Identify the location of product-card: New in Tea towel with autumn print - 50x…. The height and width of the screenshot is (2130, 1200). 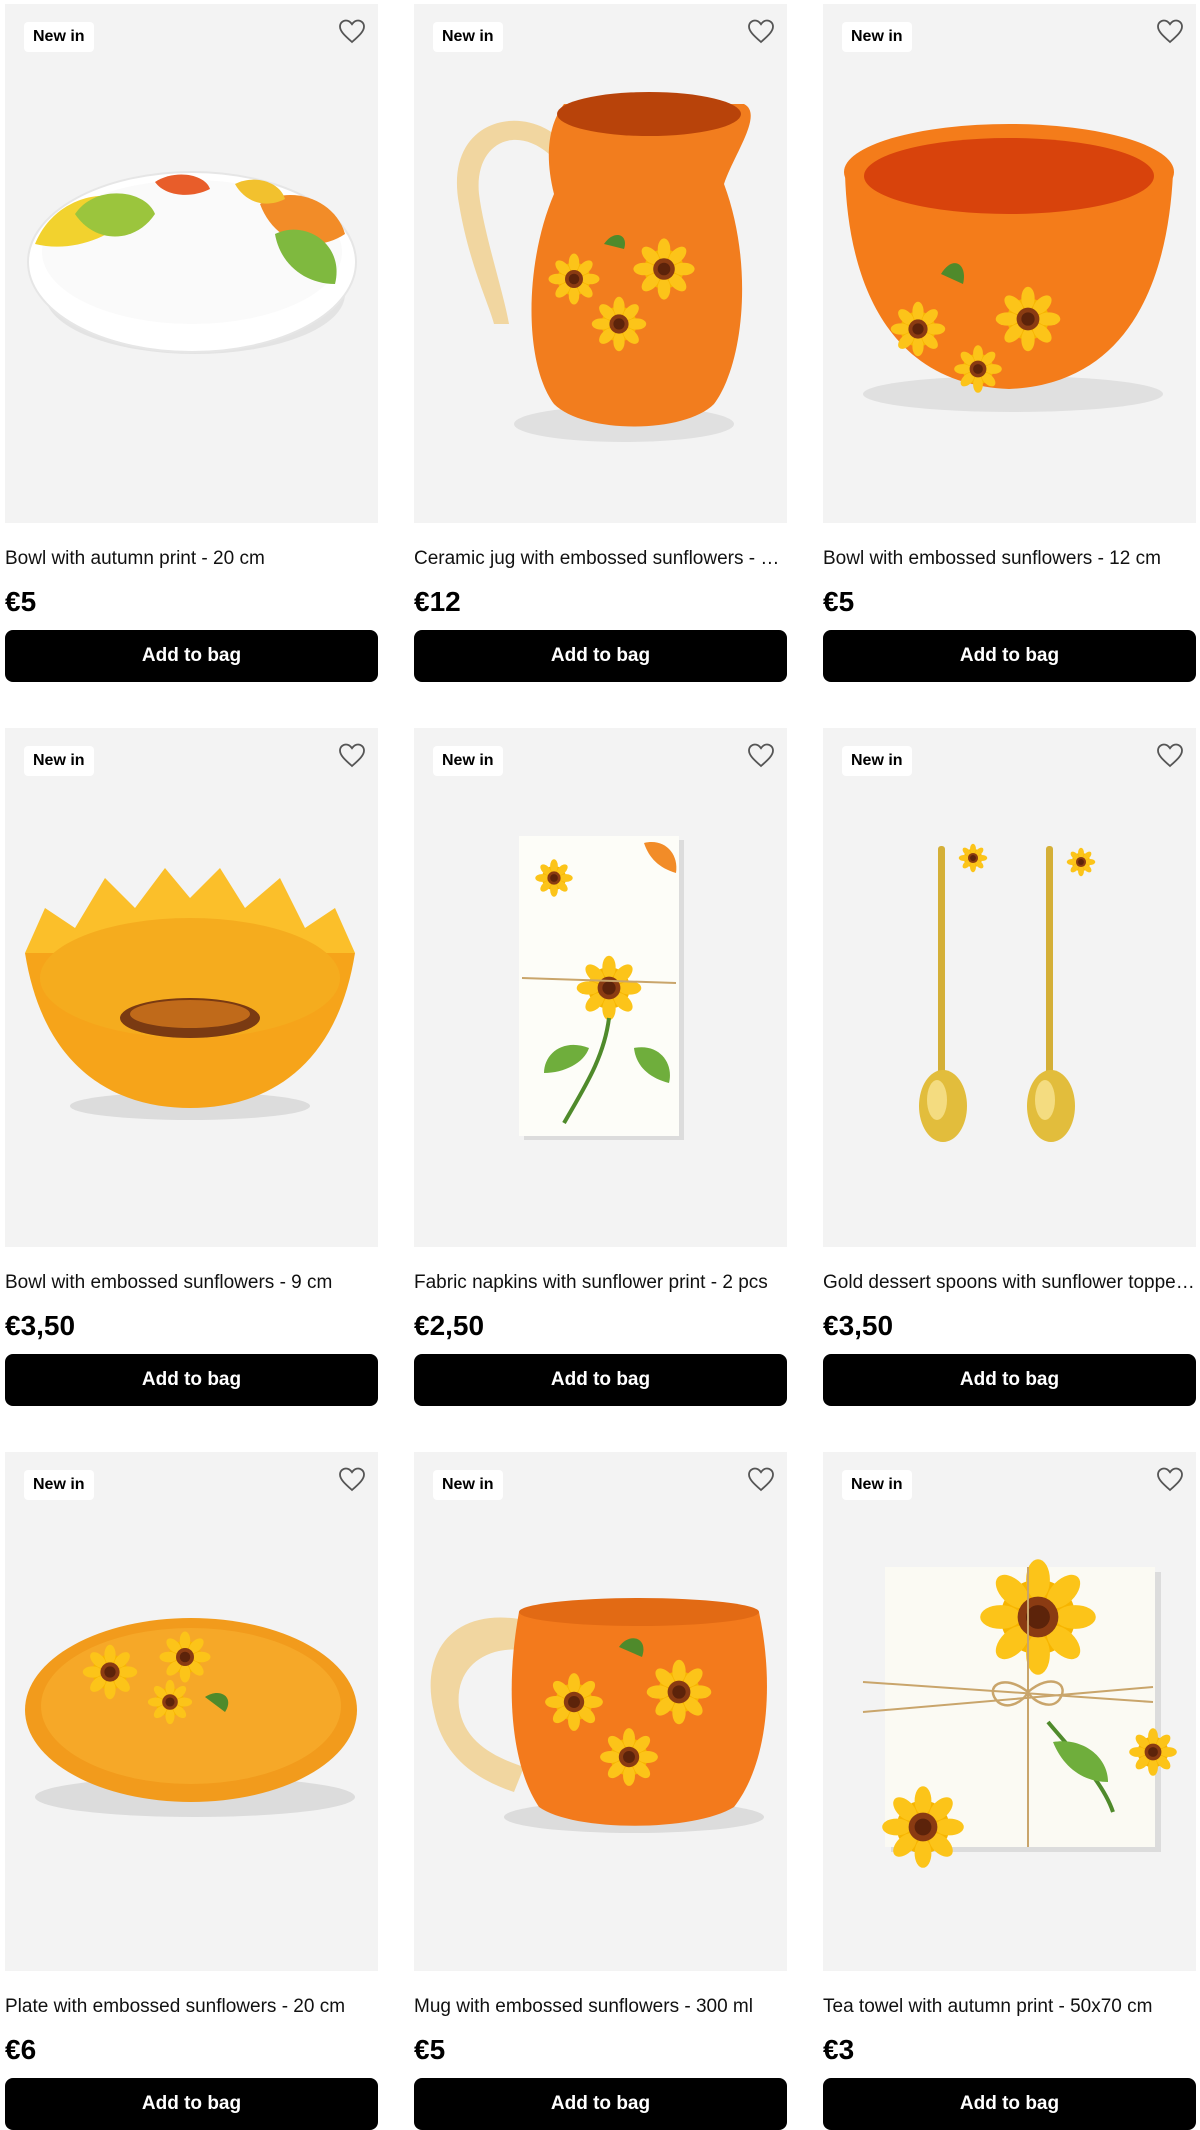
(1009, 1791).